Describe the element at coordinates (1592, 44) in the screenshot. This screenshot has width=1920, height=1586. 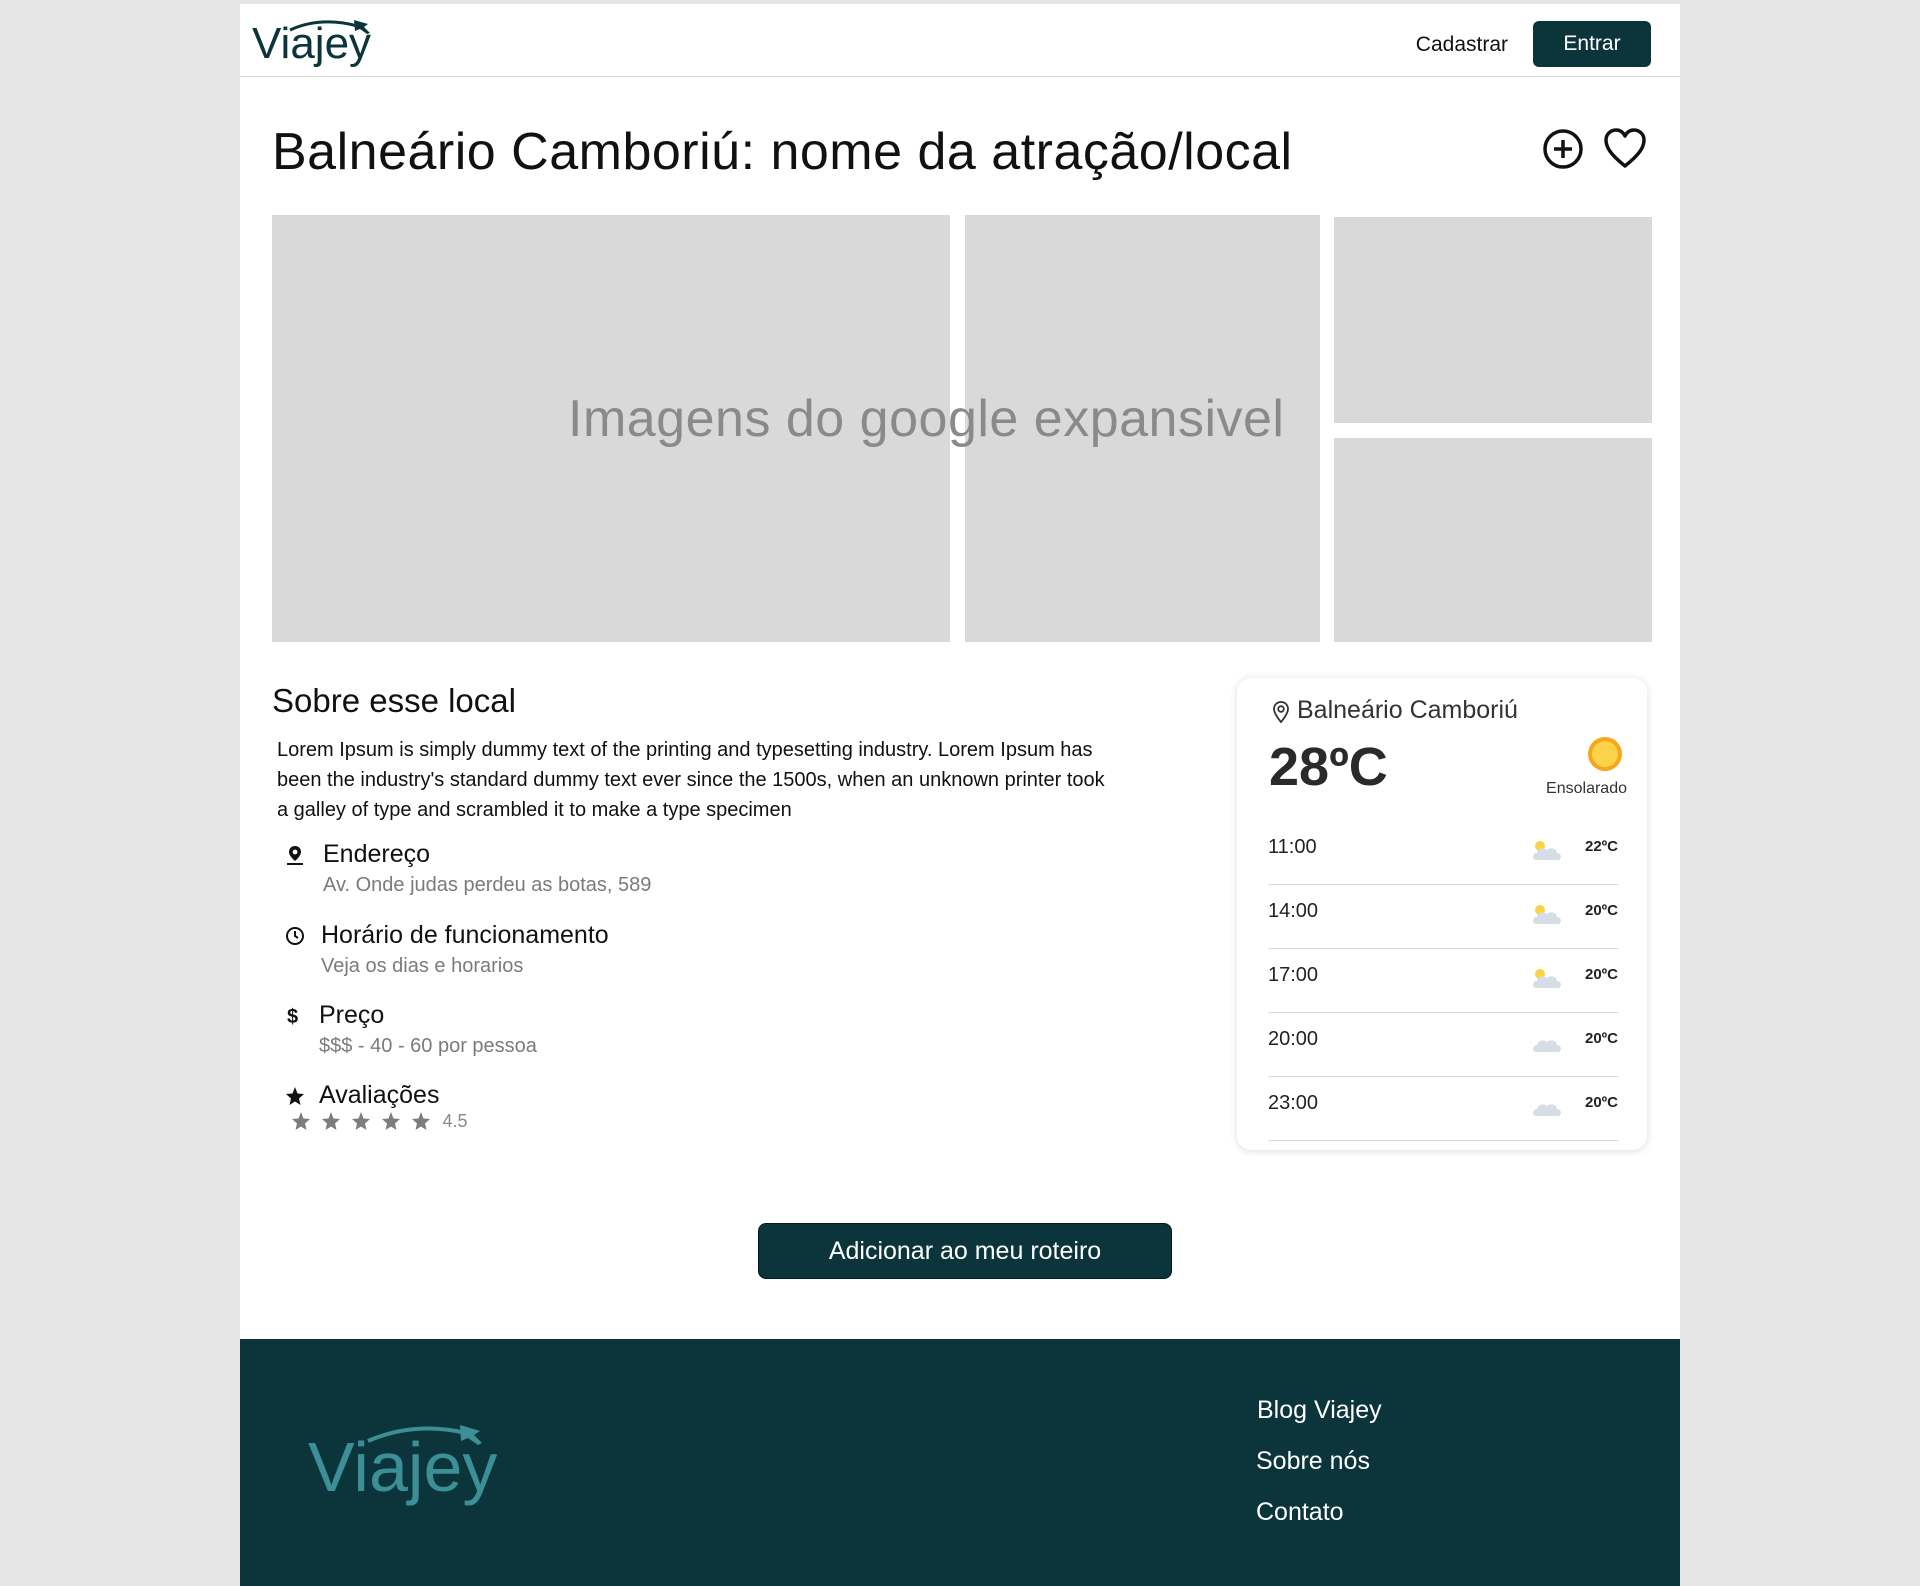
I see `login-button: Entrar` at that location.